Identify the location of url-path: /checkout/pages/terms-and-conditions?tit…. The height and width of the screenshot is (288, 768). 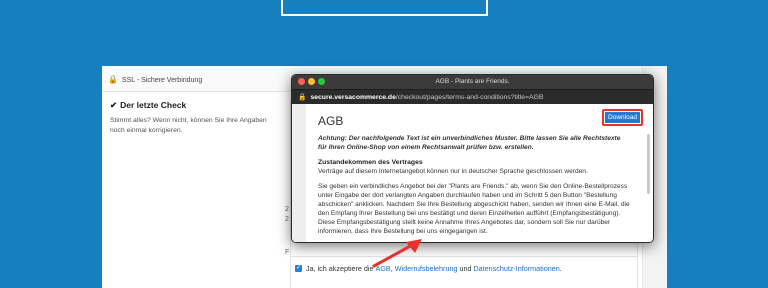
(469, 97).